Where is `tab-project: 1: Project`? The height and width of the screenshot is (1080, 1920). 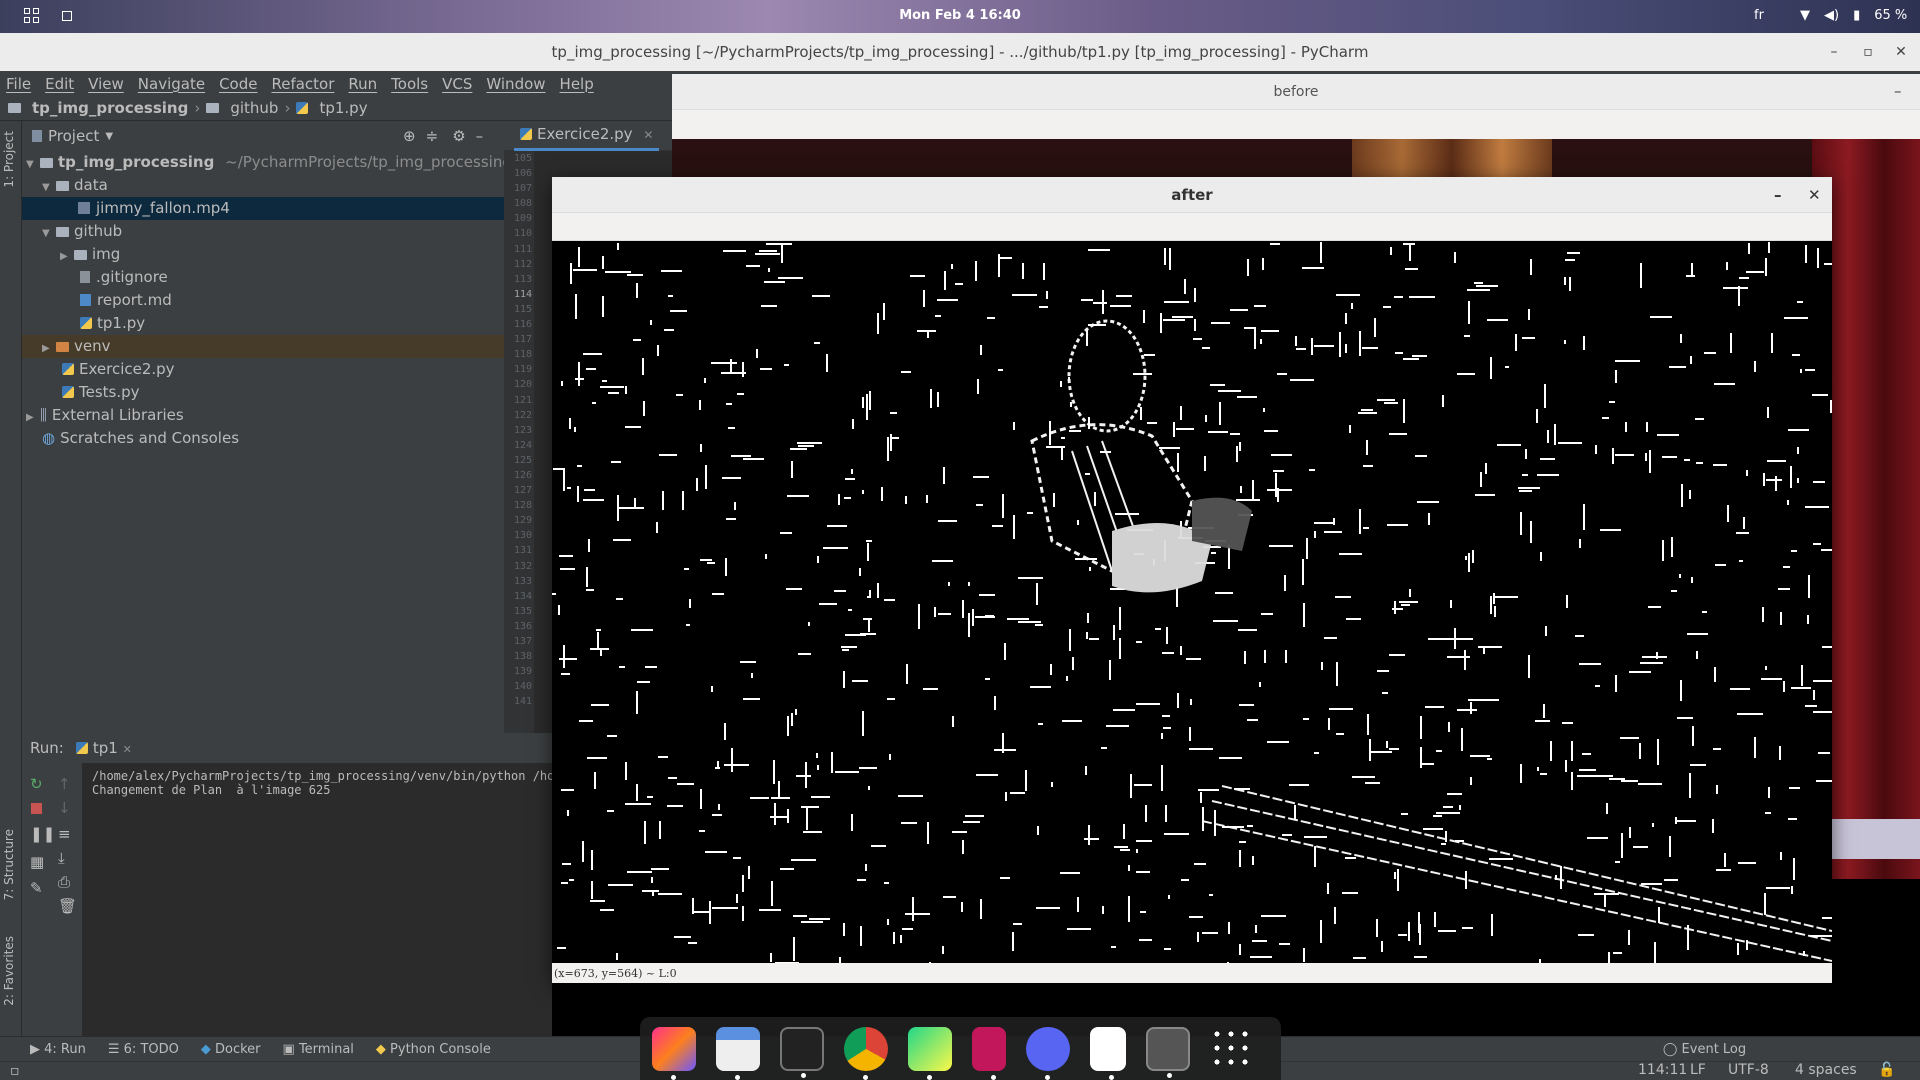 tab-project: 1: Project is located at coordinates (9, 159).